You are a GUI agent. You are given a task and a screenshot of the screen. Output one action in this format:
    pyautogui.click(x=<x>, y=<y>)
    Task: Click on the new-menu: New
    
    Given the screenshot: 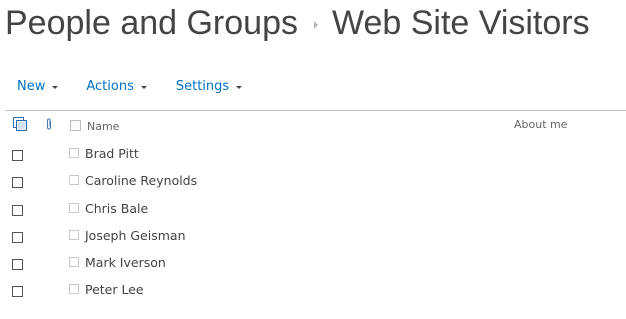 What is the action you would take?
    pyautogui.click(x=38, y=86)
    